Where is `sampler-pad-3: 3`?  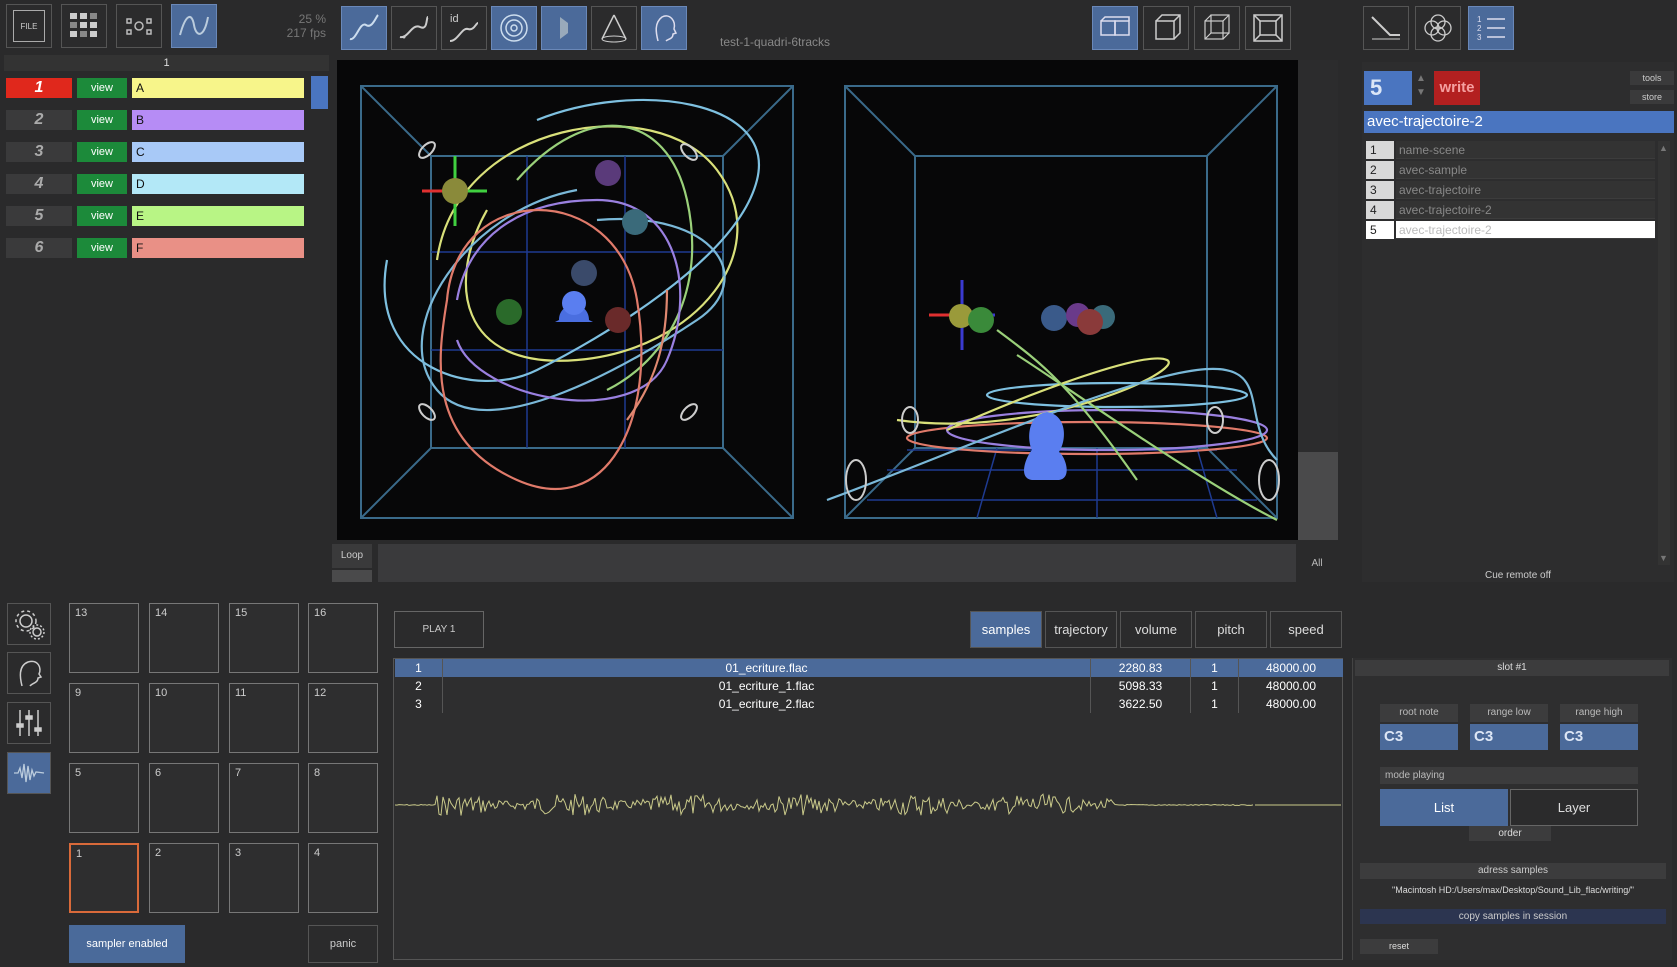 sampler-pad-3: 3 is located at coordinates (264, 878).